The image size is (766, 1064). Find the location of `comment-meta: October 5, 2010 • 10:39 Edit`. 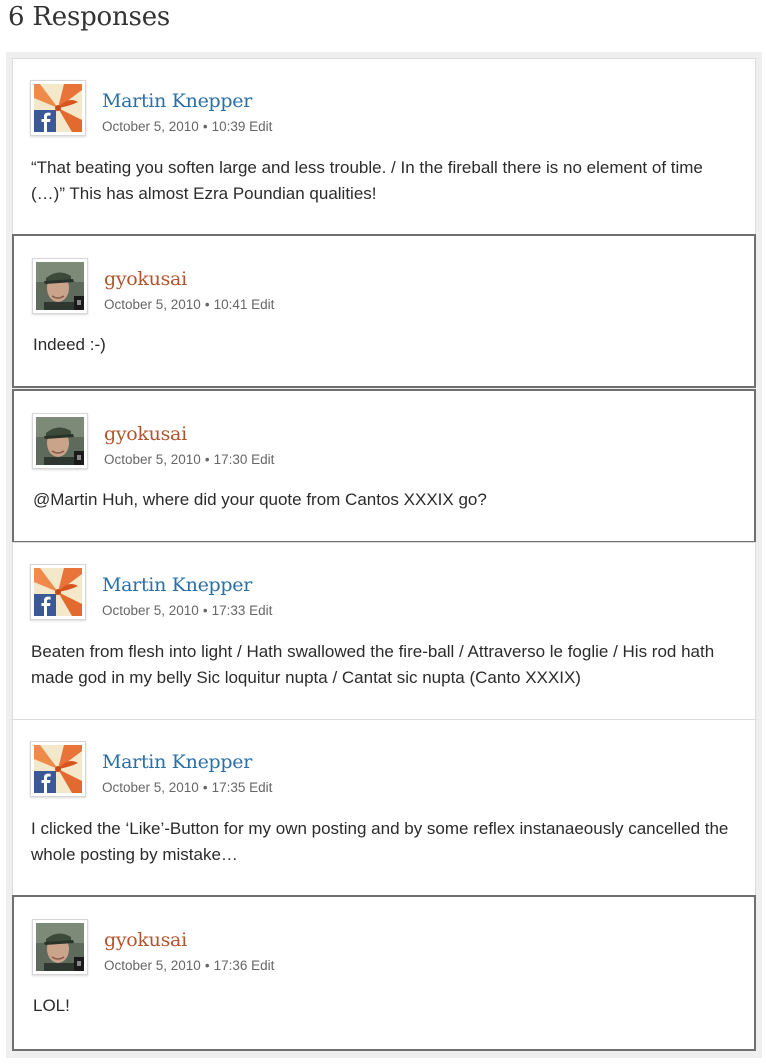

comment-meta: October 5, 2010 • 10:39 Edit is located at coordinates (187, 126).